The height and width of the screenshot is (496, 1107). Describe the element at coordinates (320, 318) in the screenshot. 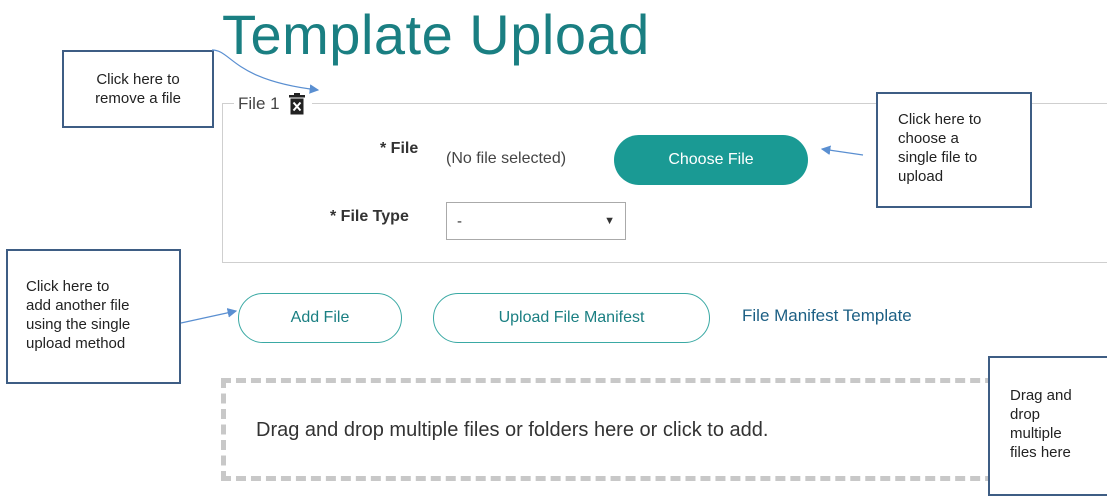

I see `add-file-button: Add File` at that location.